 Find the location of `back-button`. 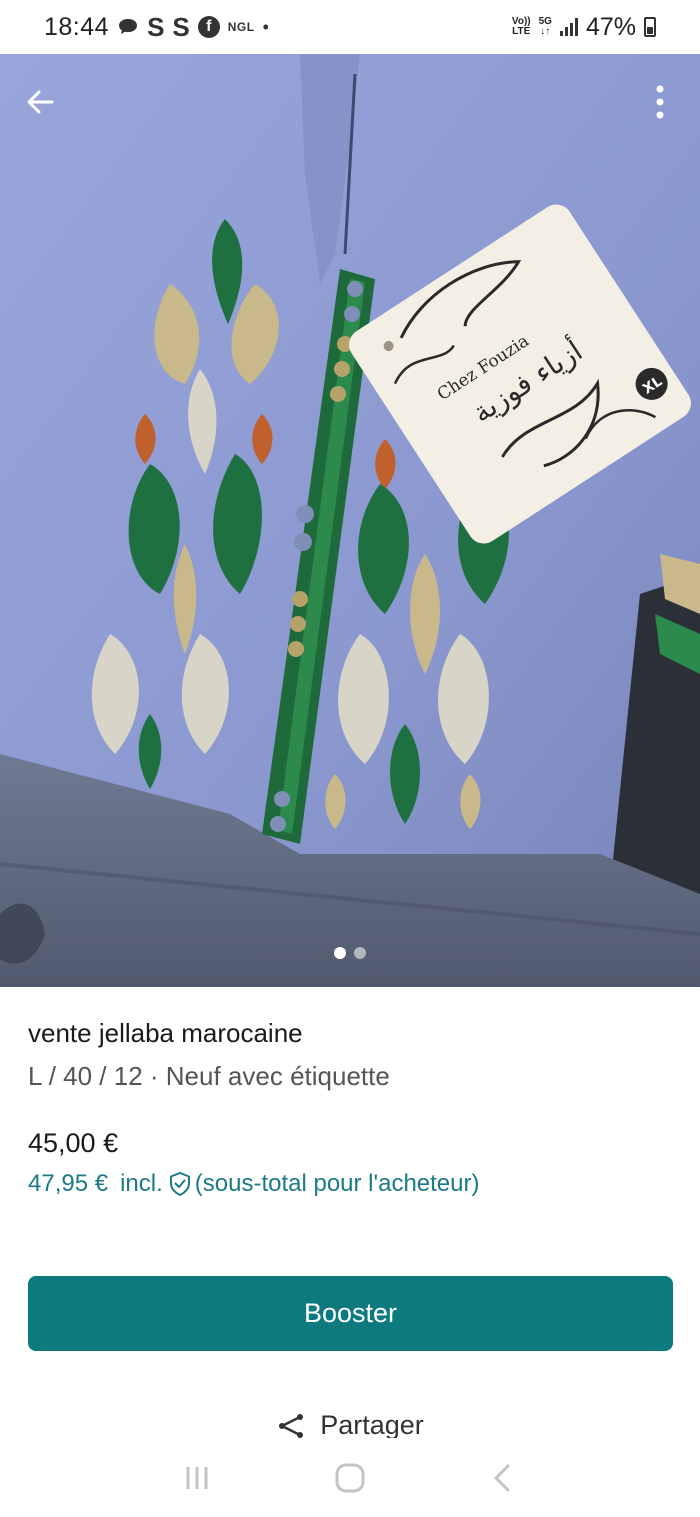

back-button is located at coordinates (40, 102).